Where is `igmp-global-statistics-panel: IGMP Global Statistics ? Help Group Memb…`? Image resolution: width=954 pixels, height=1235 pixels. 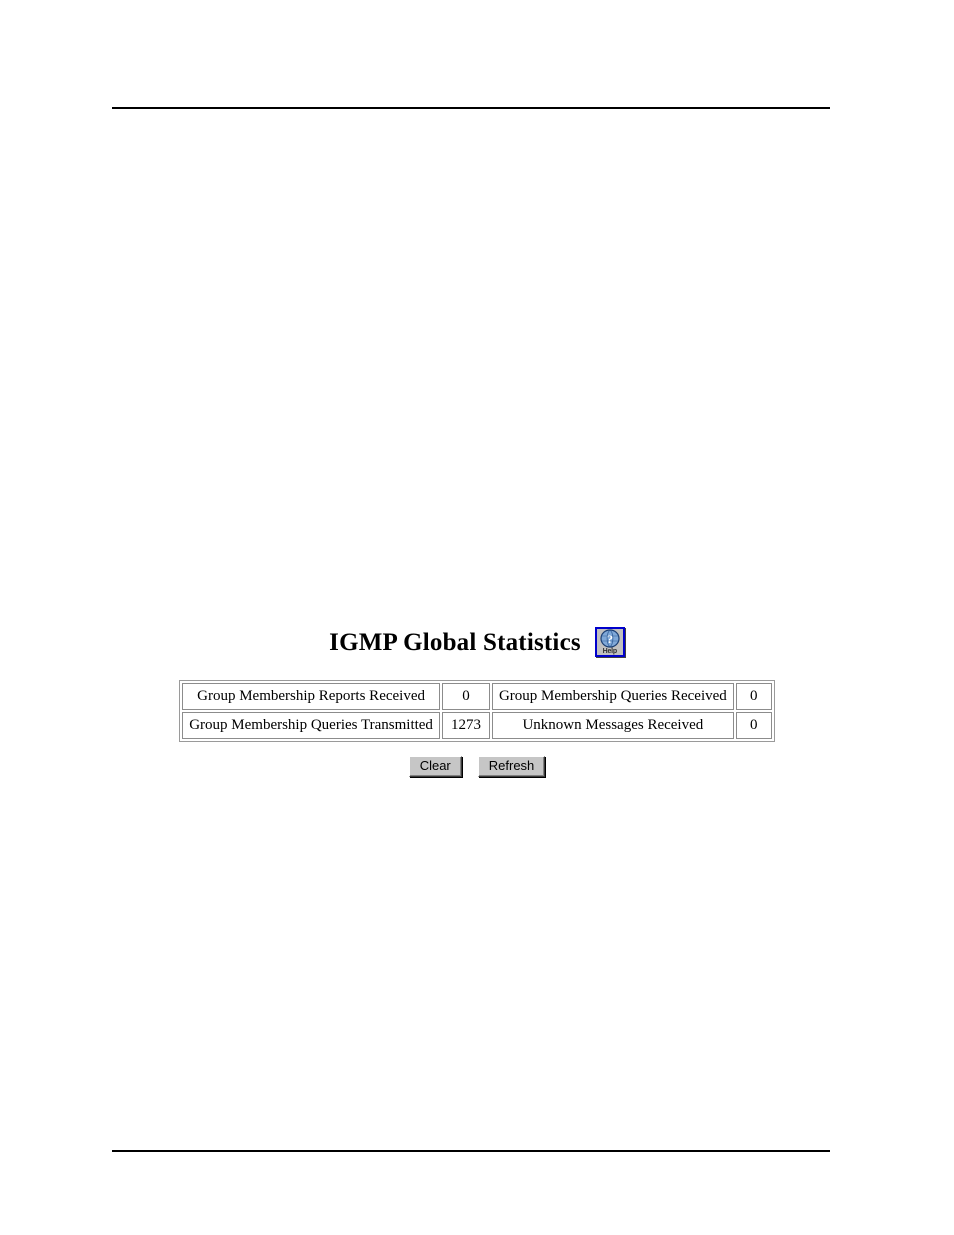 igmp-global-statistics-panel: IGMP Global Statistics ? Help Group Memb… is located at coordinates (477, 698).